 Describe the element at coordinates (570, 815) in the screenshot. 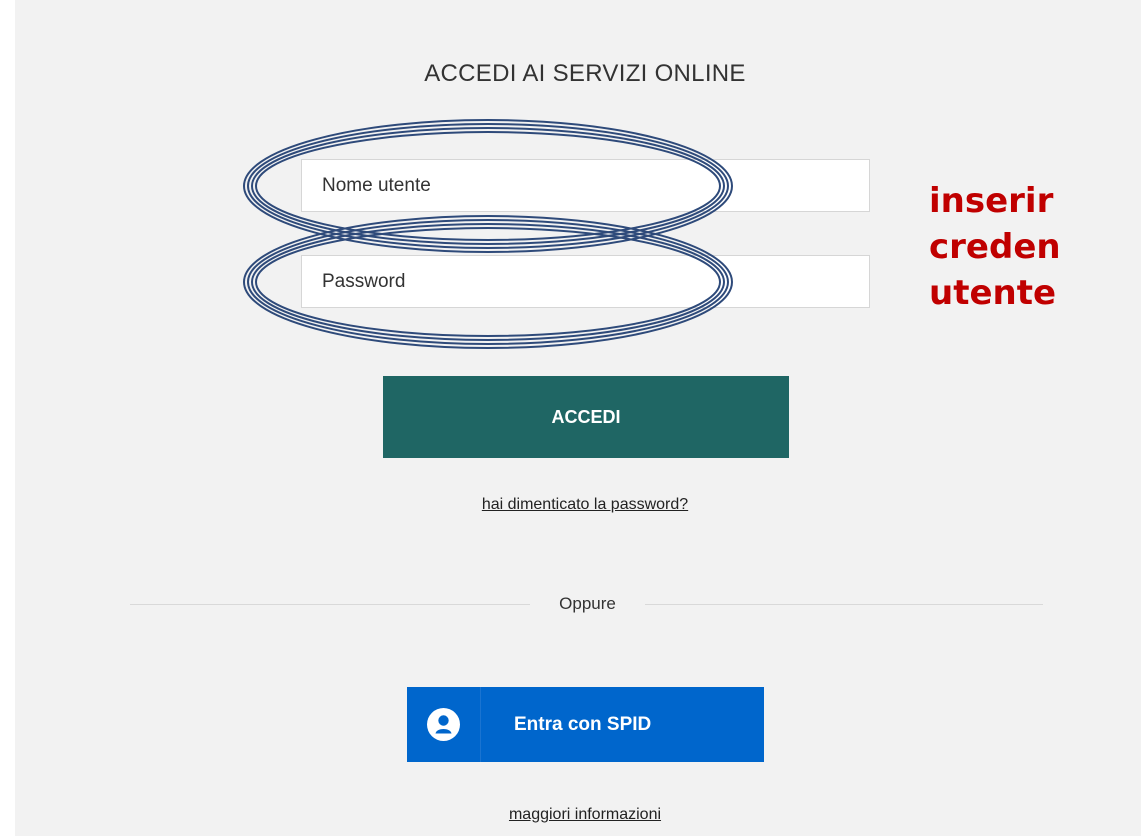

I see `more-info-link: maggiori informazioni` at that location.